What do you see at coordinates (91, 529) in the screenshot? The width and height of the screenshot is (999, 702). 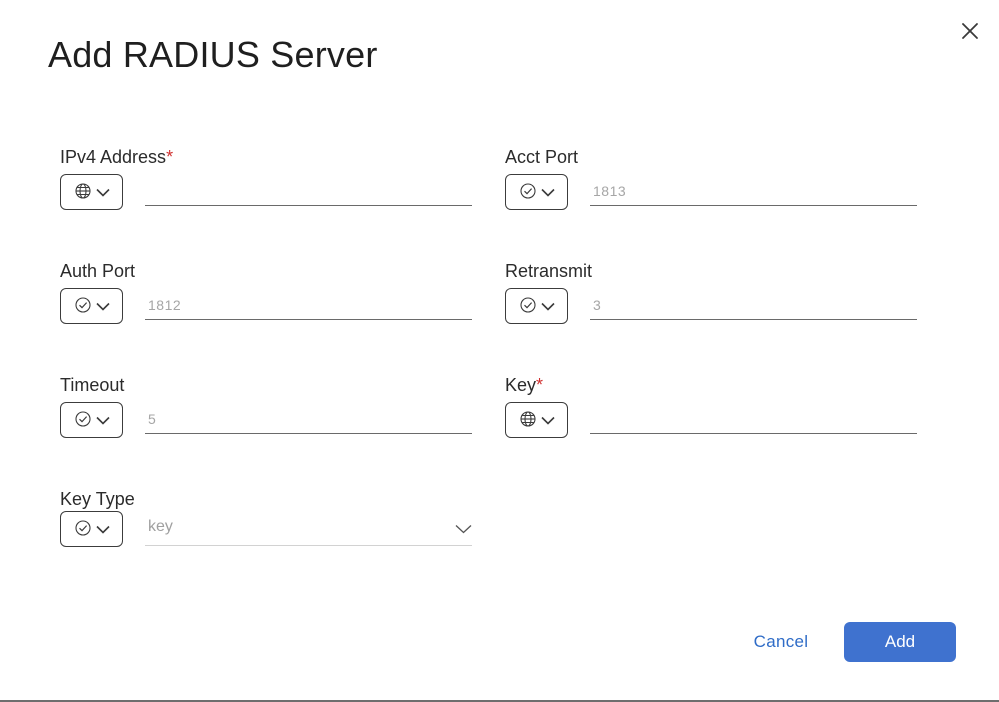 I see `key-type-scope-dropdown` at bounding box center [91, 529].